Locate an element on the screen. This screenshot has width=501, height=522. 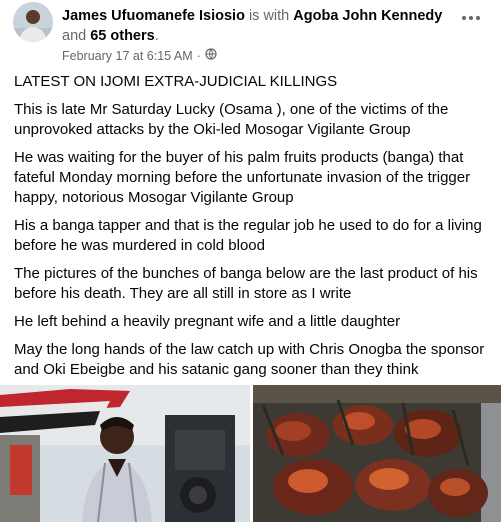
more-options-button is located at coordinates (471, 18).